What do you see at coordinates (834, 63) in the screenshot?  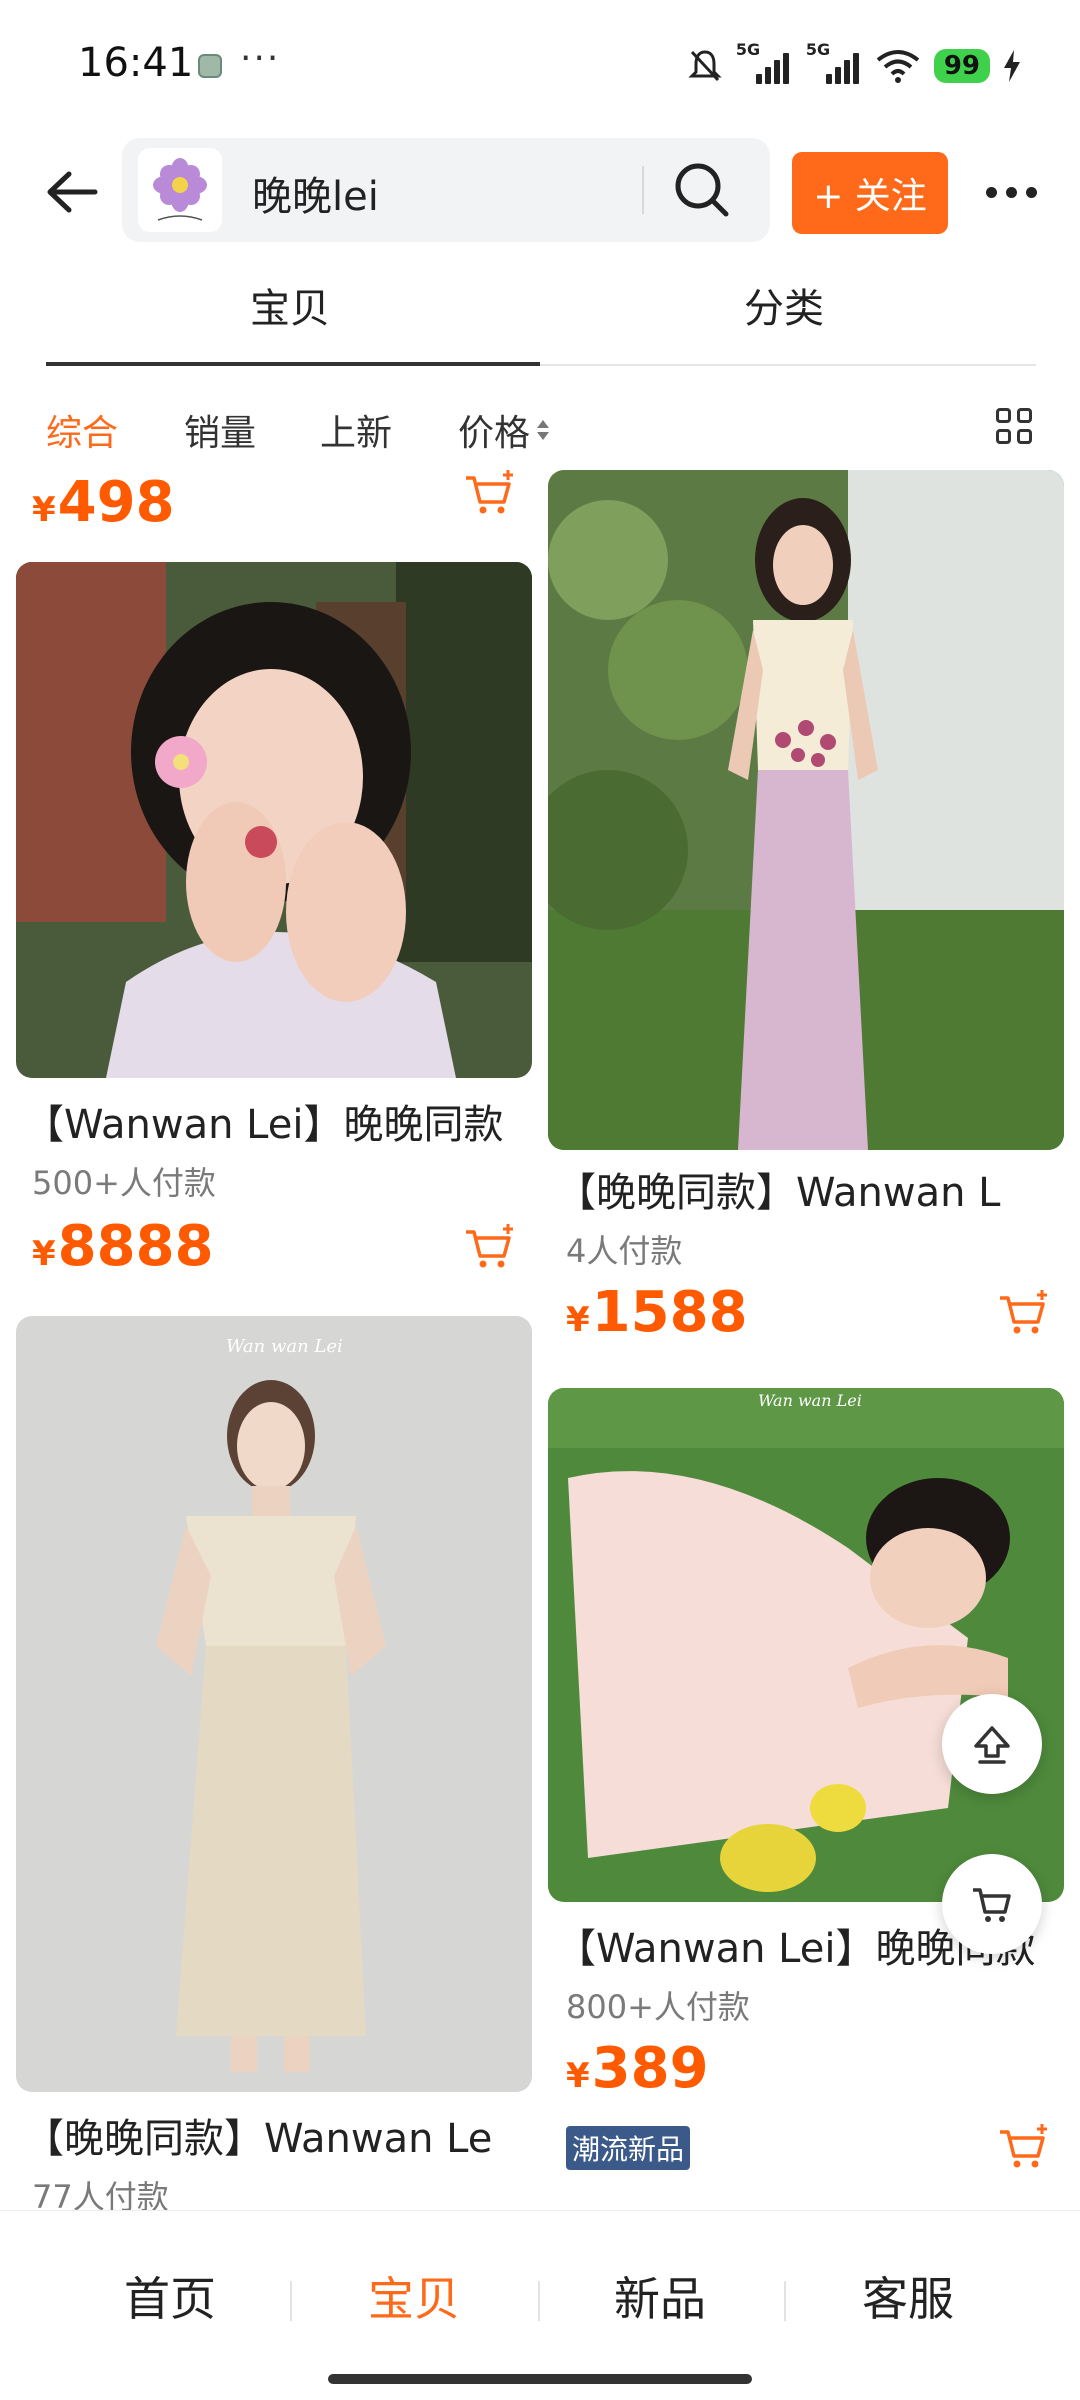 I see `signal-2-icon: 5G` at bounding box center [834, 63].